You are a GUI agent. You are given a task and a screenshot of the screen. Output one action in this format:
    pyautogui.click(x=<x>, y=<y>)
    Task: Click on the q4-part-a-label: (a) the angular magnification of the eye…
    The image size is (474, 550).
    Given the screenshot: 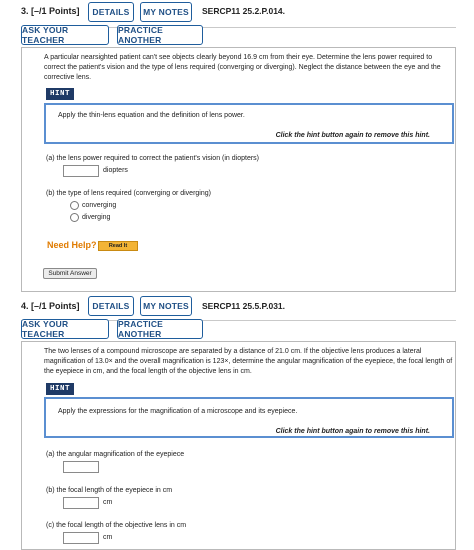 What is the action you would take?
    pyautogui.click(x=115, y=454)
    